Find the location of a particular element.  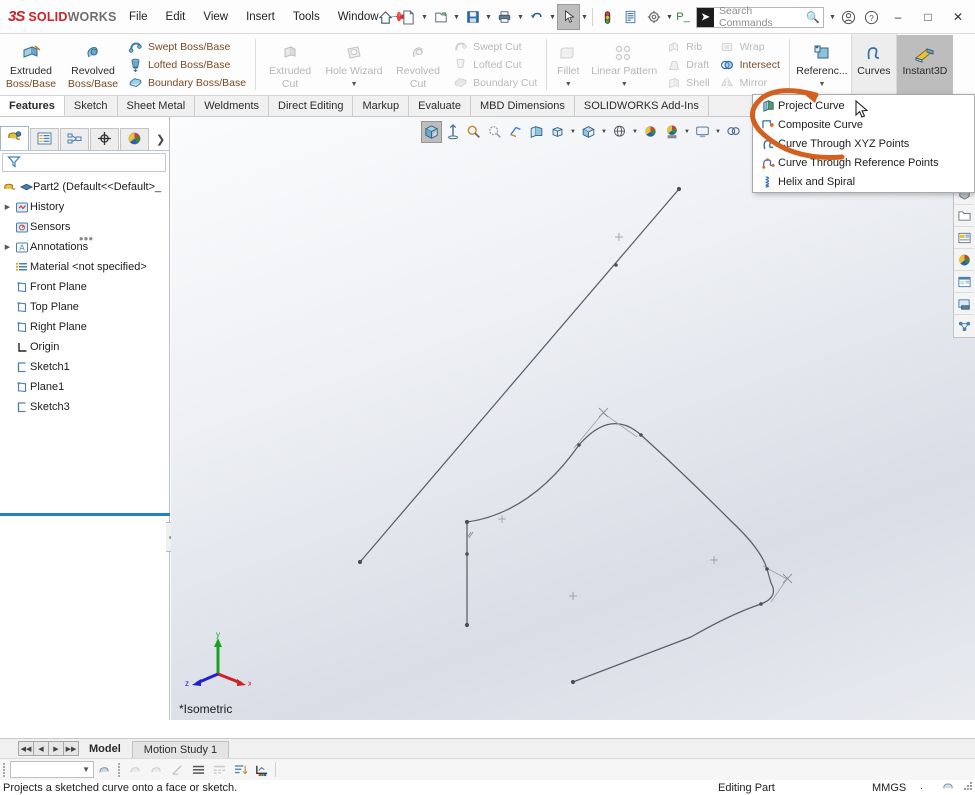

tab-markup: Markup is located at coordinates (381, 106).